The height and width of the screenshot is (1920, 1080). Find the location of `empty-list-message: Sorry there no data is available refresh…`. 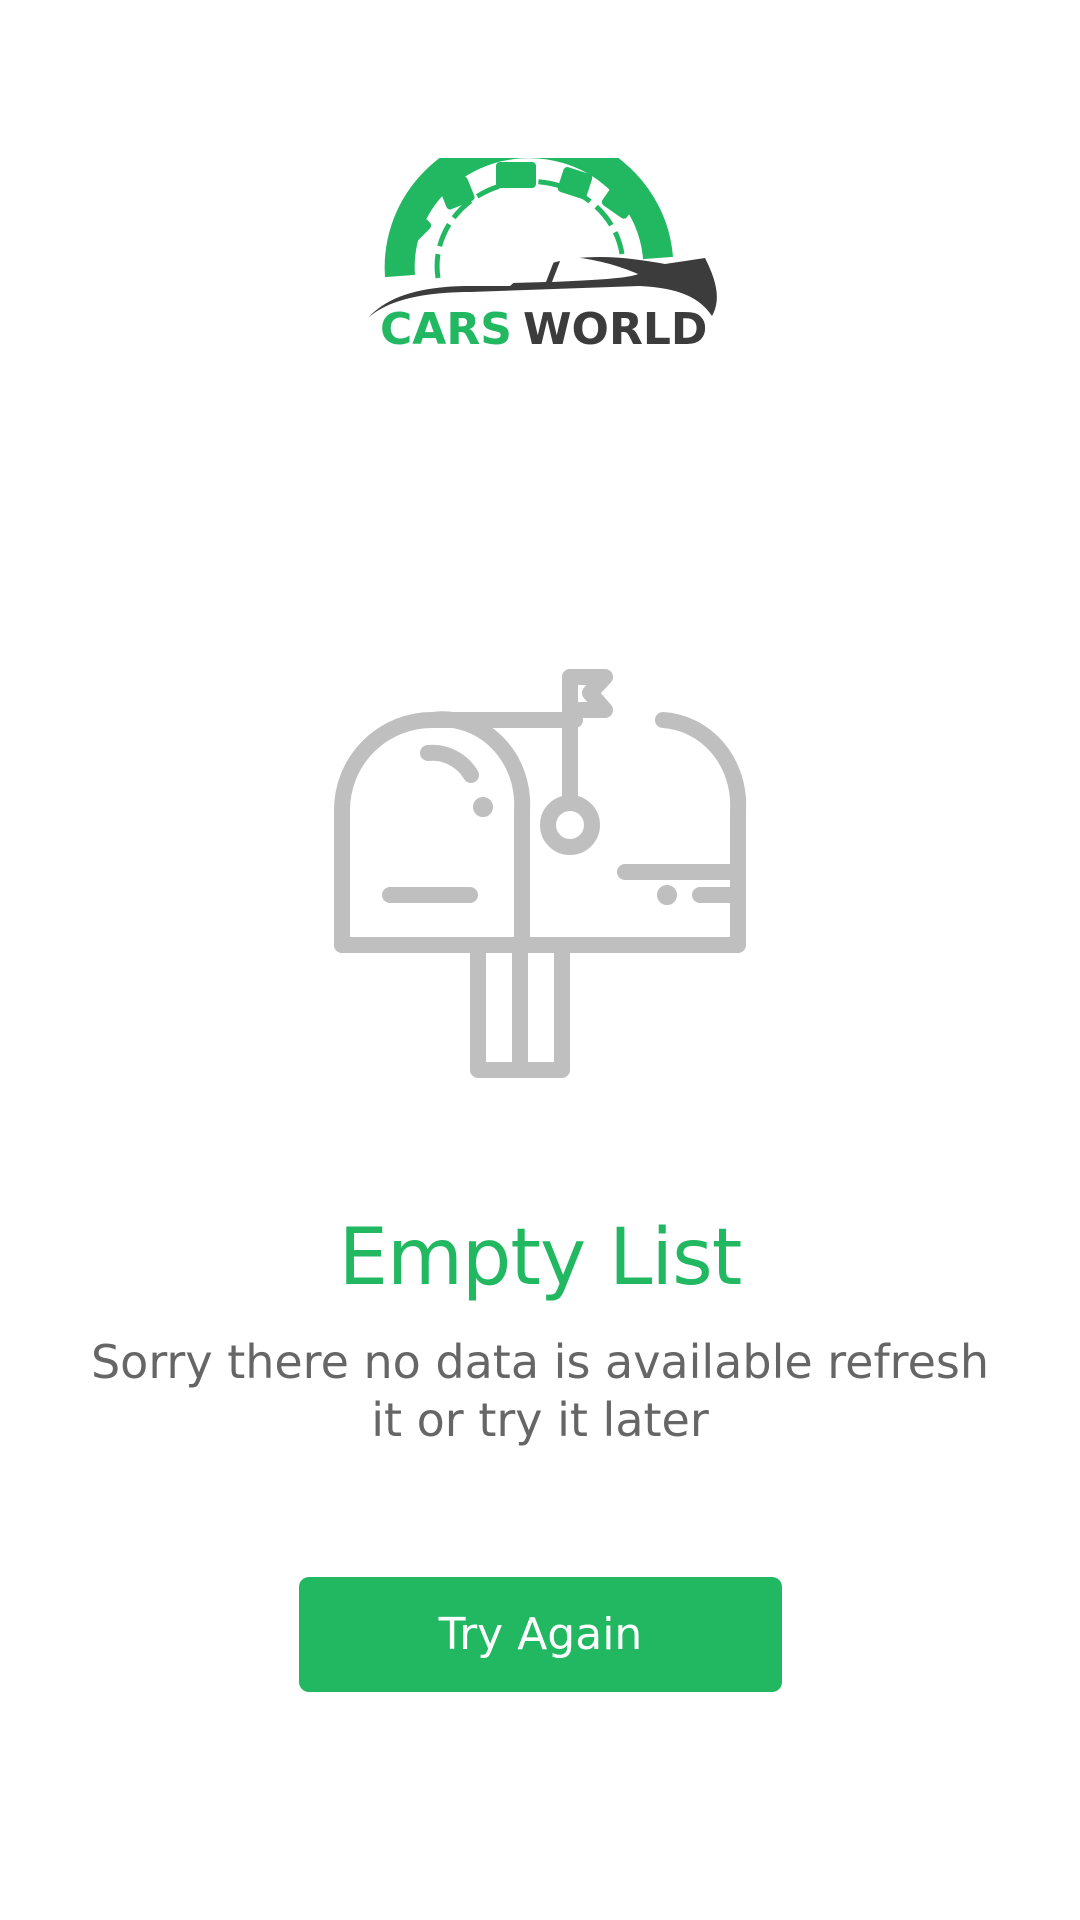

empty-list-message: Sorry there no data is available refresh… is located at coordinates (539, 1391).